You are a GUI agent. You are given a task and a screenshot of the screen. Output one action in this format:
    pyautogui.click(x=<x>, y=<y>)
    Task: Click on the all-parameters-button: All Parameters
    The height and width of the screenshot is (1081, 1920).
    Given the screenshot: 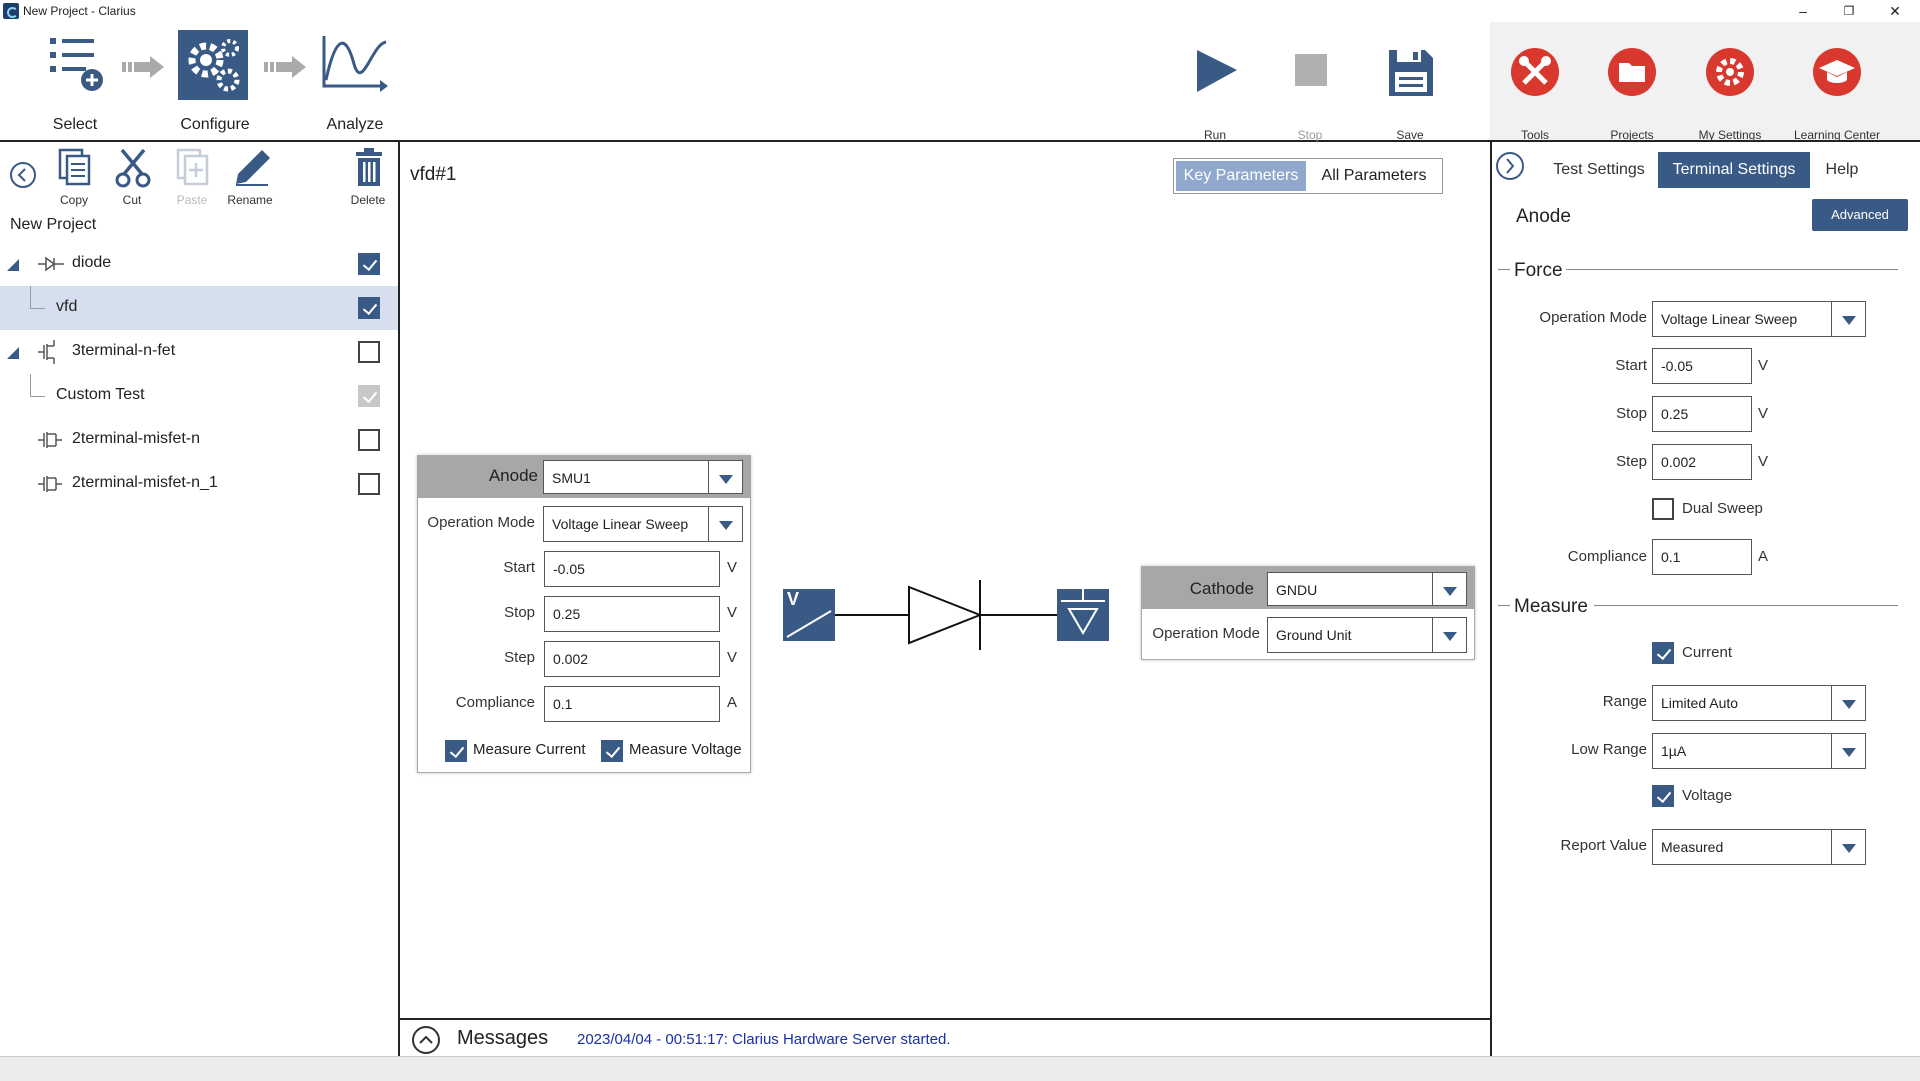 What is the action you would take?
    pyautogui.click(x=1374, y=176)
    